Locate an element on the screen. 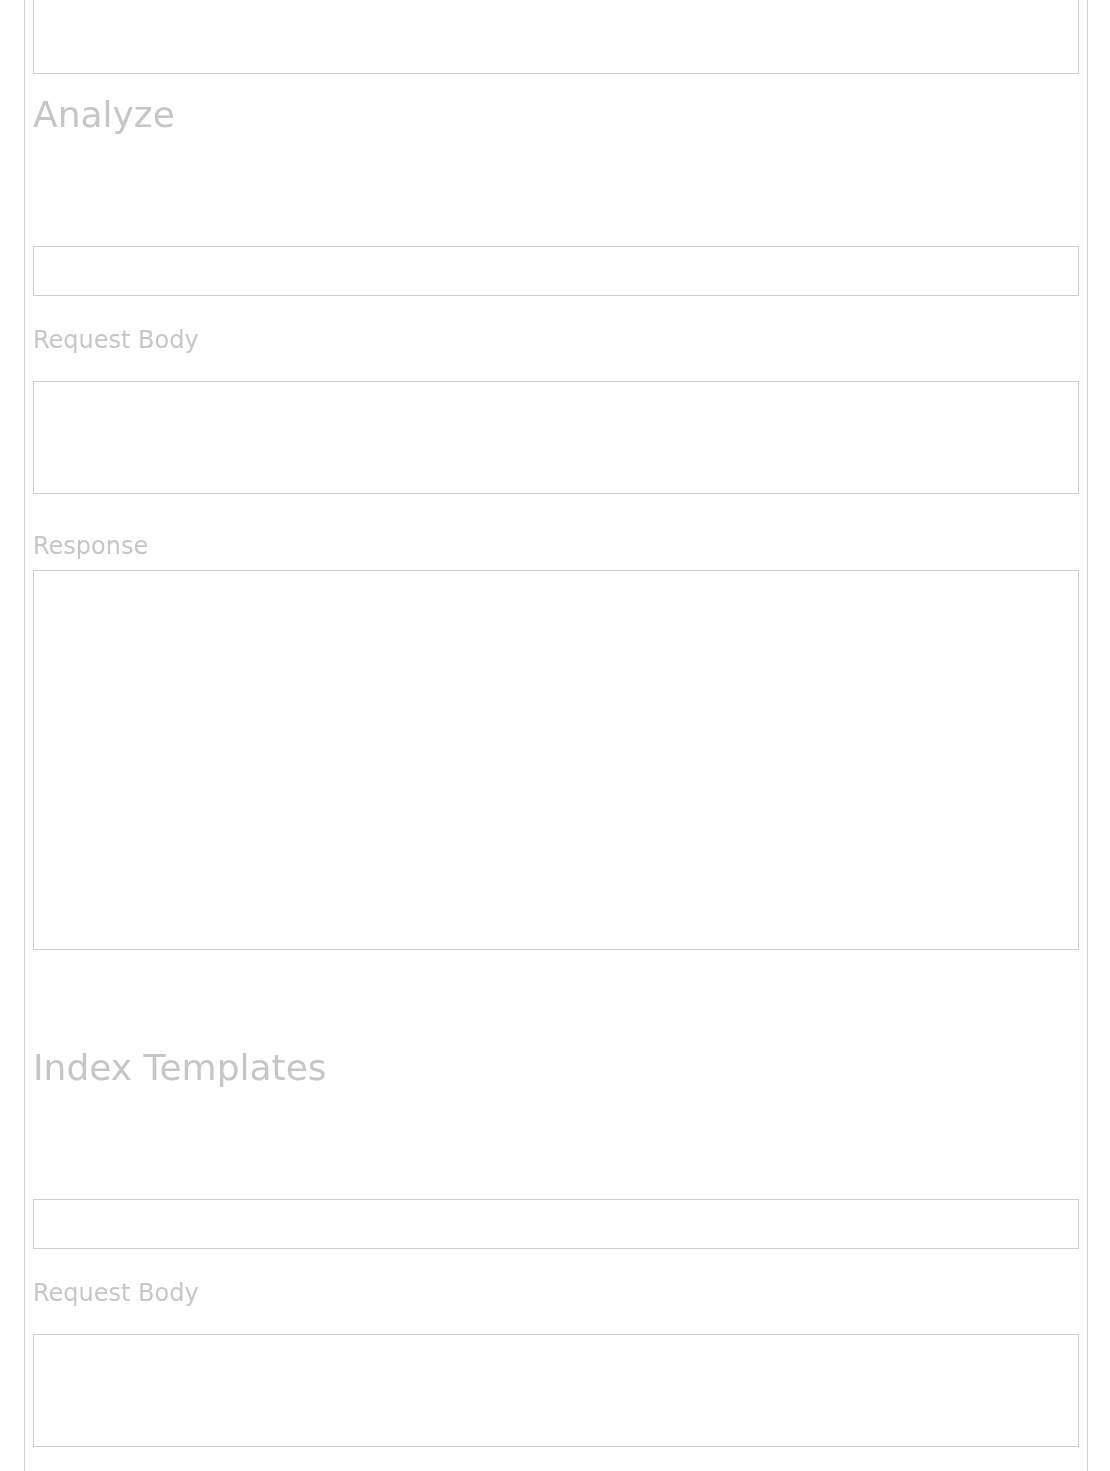 The width and height of the screenshot is (1110, 1471). text-area is located at coordinates (556, 37).